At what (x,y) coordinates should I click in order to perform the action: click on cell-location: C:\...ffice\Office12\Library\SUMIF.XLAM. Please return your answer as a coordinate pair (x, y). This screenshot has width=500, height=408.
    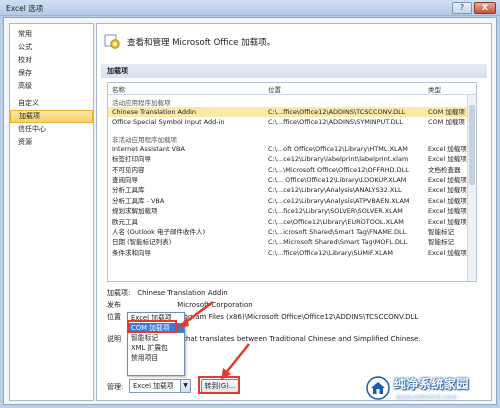
    Looking at the image, I should click on (330, 252).